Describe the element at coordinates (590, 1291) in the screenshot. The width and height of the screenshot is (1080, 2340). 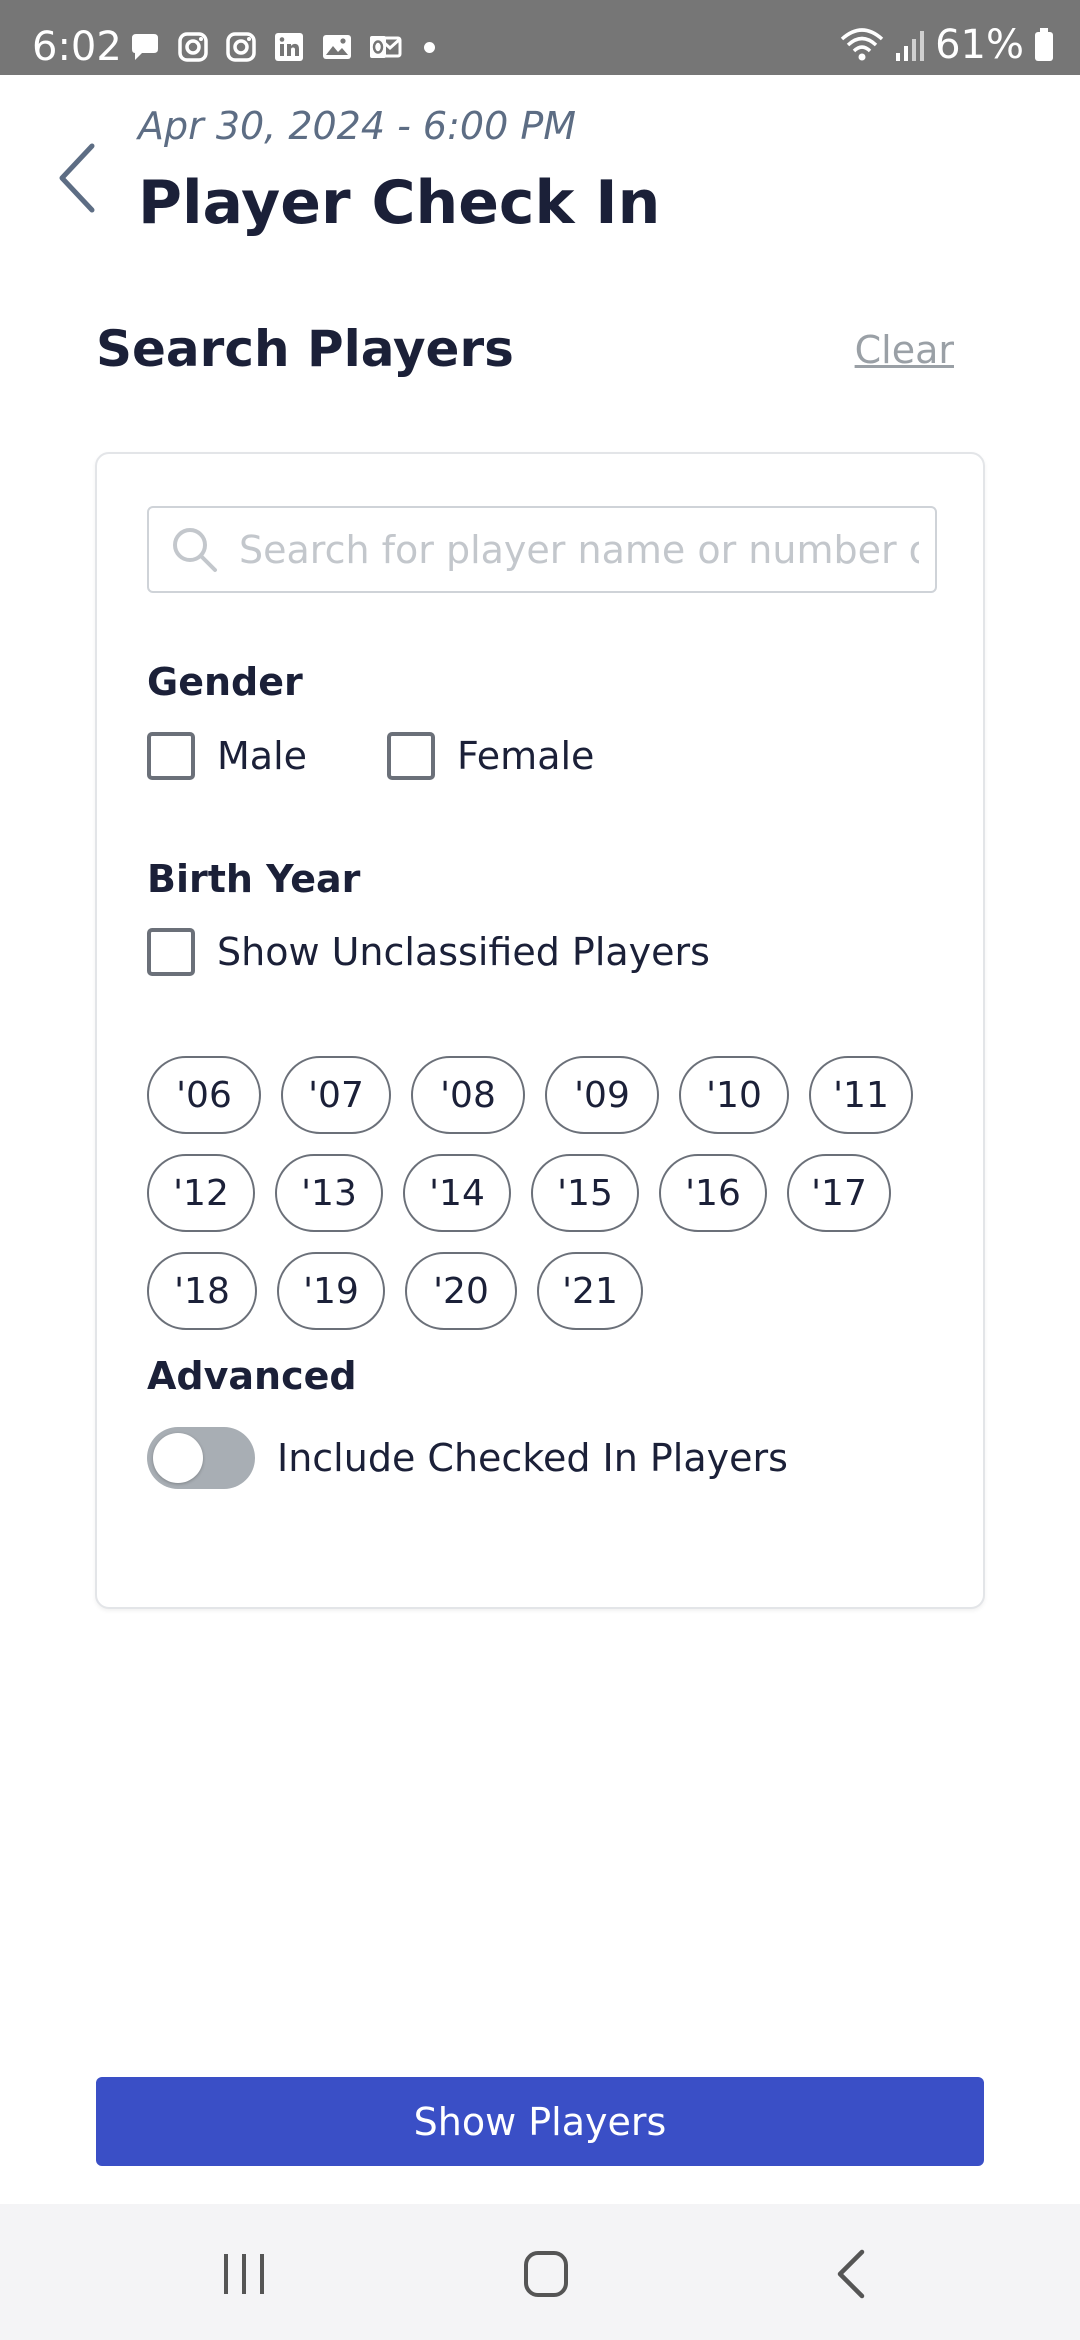
I see `year-pill-21: '21` at that location.